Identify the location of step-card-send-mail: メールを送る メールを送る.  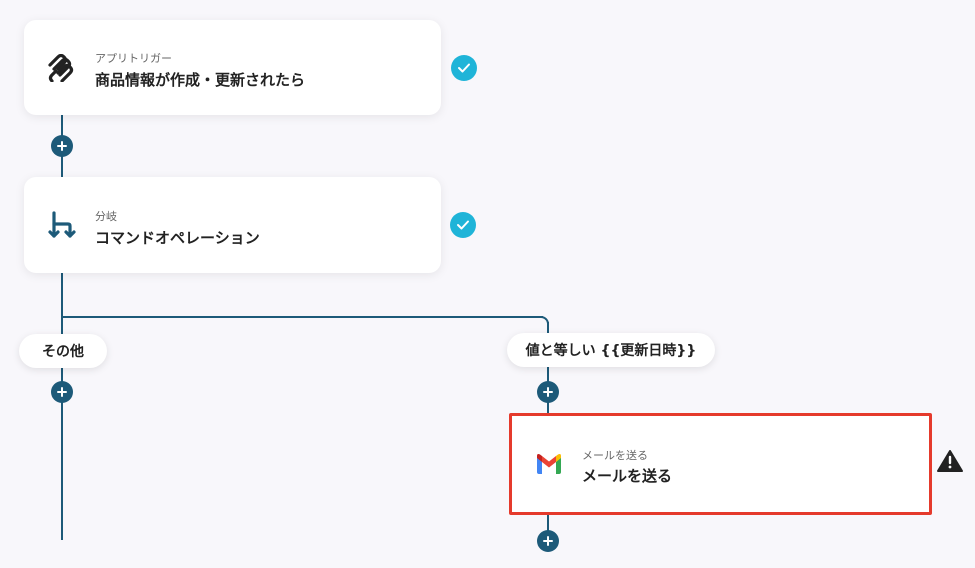
(720, 464).